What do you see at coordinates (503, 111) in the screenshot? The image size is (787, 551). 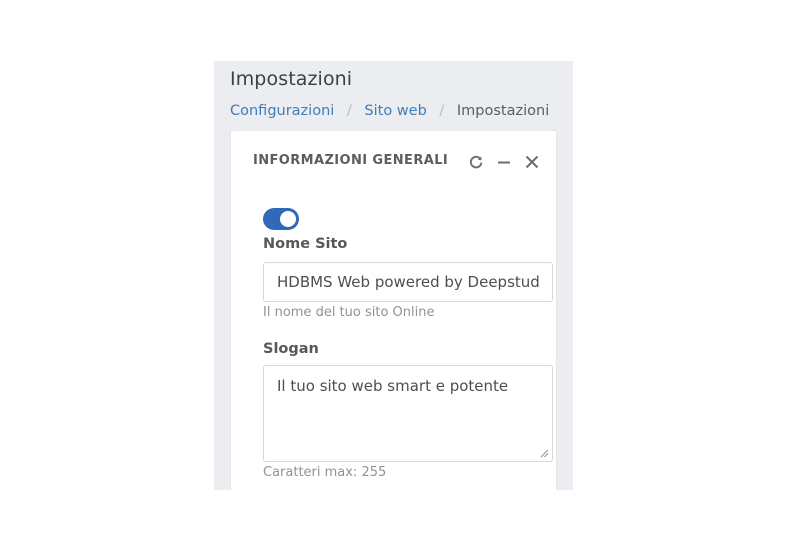 I see `breadcrumb-current: Impostazioni` at bounding box center [503, 111].